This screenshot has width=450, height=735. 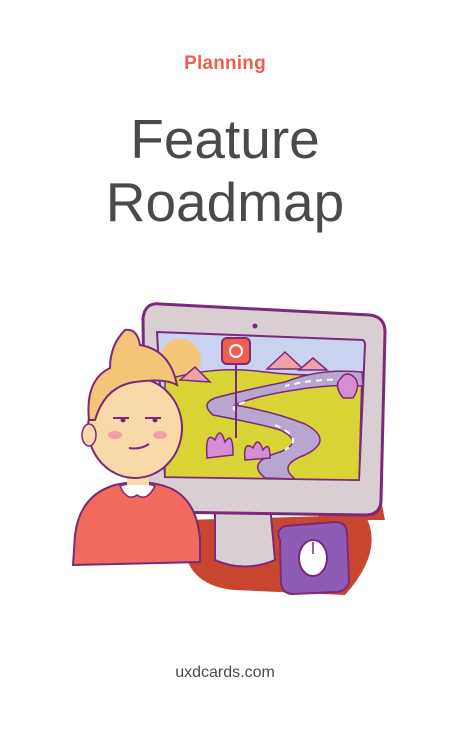 I want to click on title-line-1: Feature, so click(x=225, y=139).